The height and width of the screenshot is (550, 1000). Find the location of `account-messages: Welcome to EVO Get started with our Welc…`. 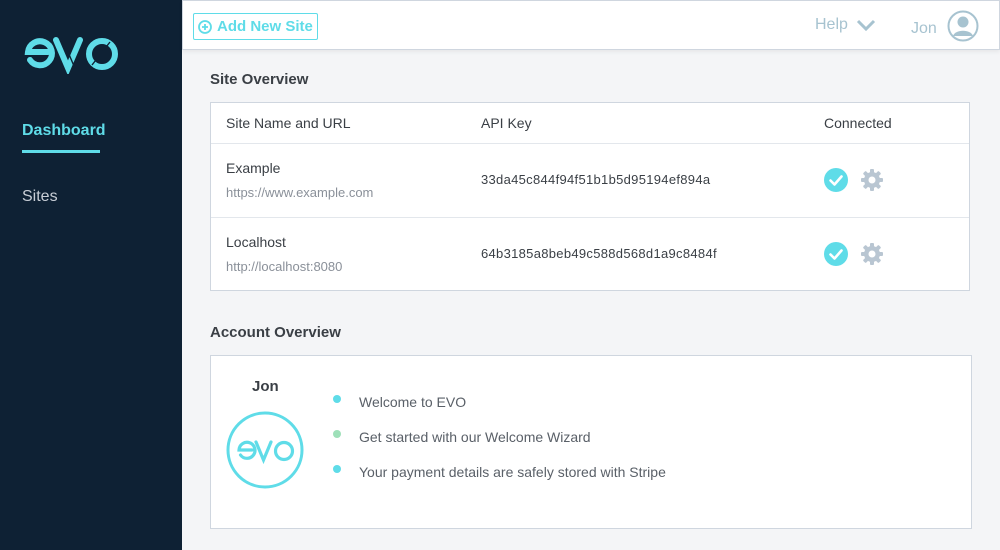

account-messages: Welcome to EVO Get started with our Welc… is located at coordinates (499, 446).